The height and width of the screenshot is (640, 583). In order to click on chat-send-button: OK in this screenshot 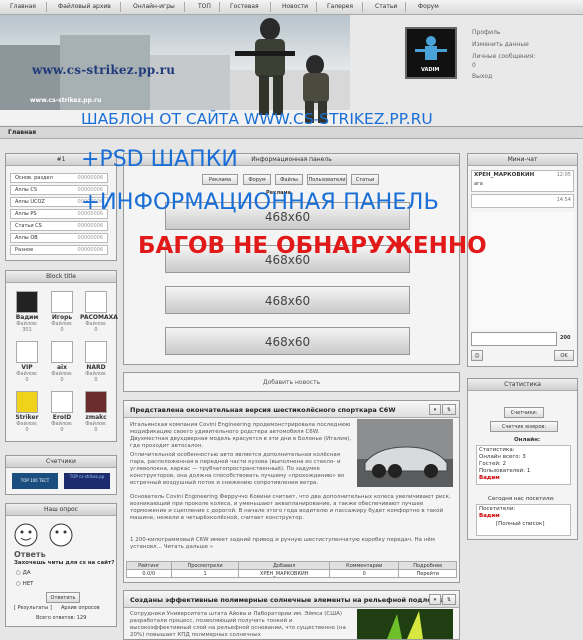, I will do `click(564, 355)`.